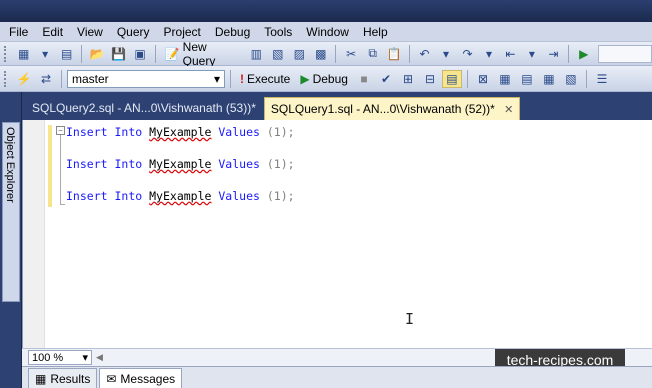 This screenshot has width=652, height=388. I want to click on query-designer-icon: ⊟, so click(430, 79).